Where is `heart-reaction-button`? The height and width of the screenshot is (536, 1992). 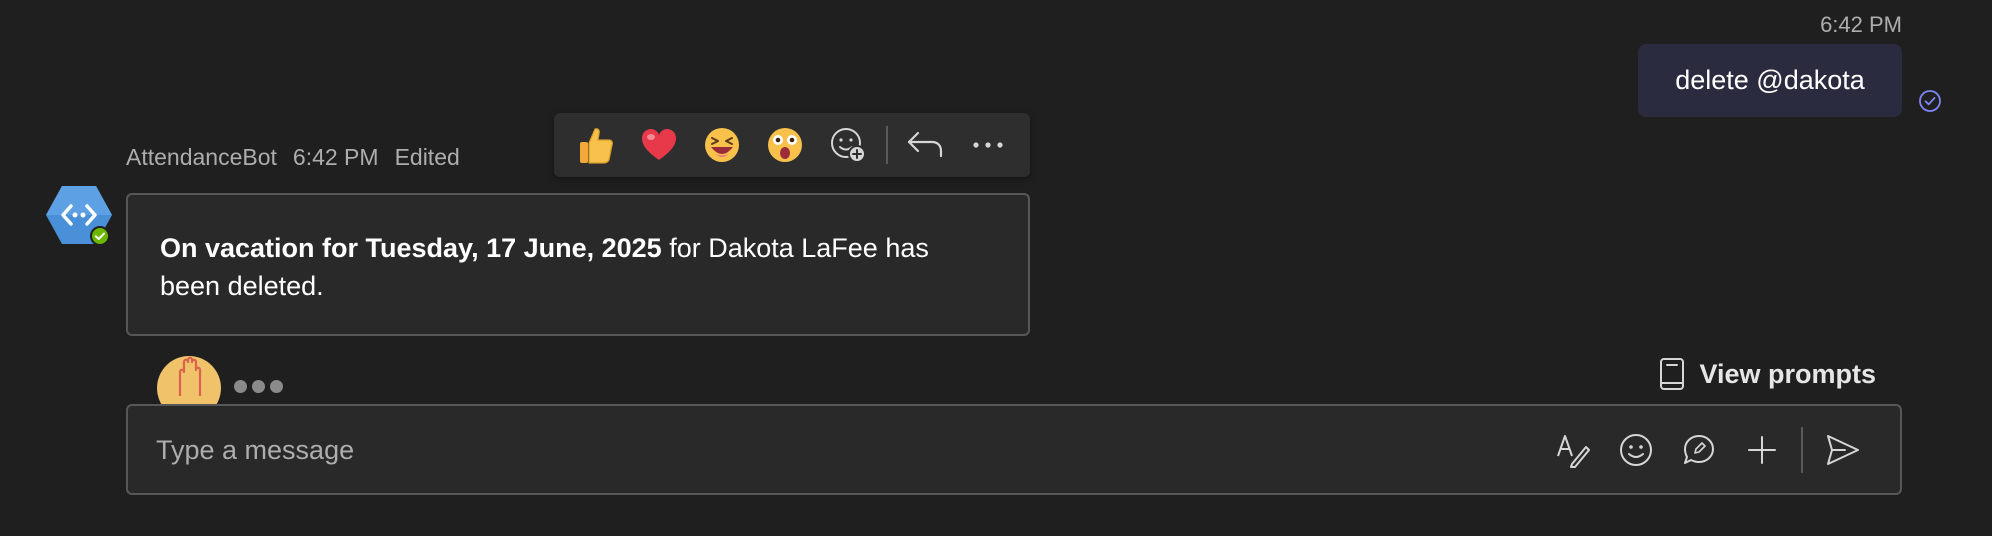 heart-reaction-button is located at coordinates (658, 145).